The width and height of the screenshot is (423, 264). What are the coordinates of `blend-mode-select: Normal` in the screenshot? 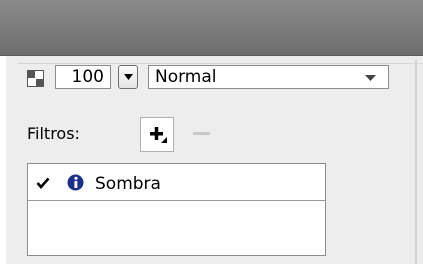 It's located at (268, 77).